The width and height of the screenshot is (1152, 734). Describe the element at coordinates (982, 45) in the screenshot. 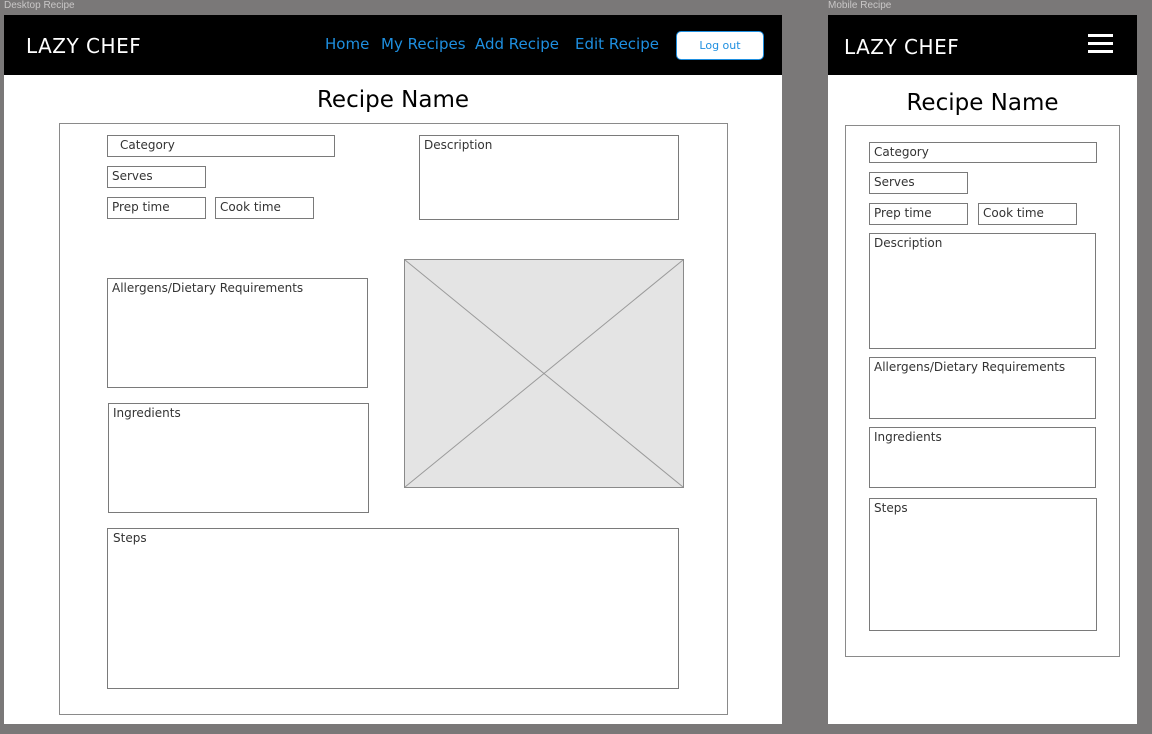

I see `mobile-topbar: LAZY CHEF` at that location.